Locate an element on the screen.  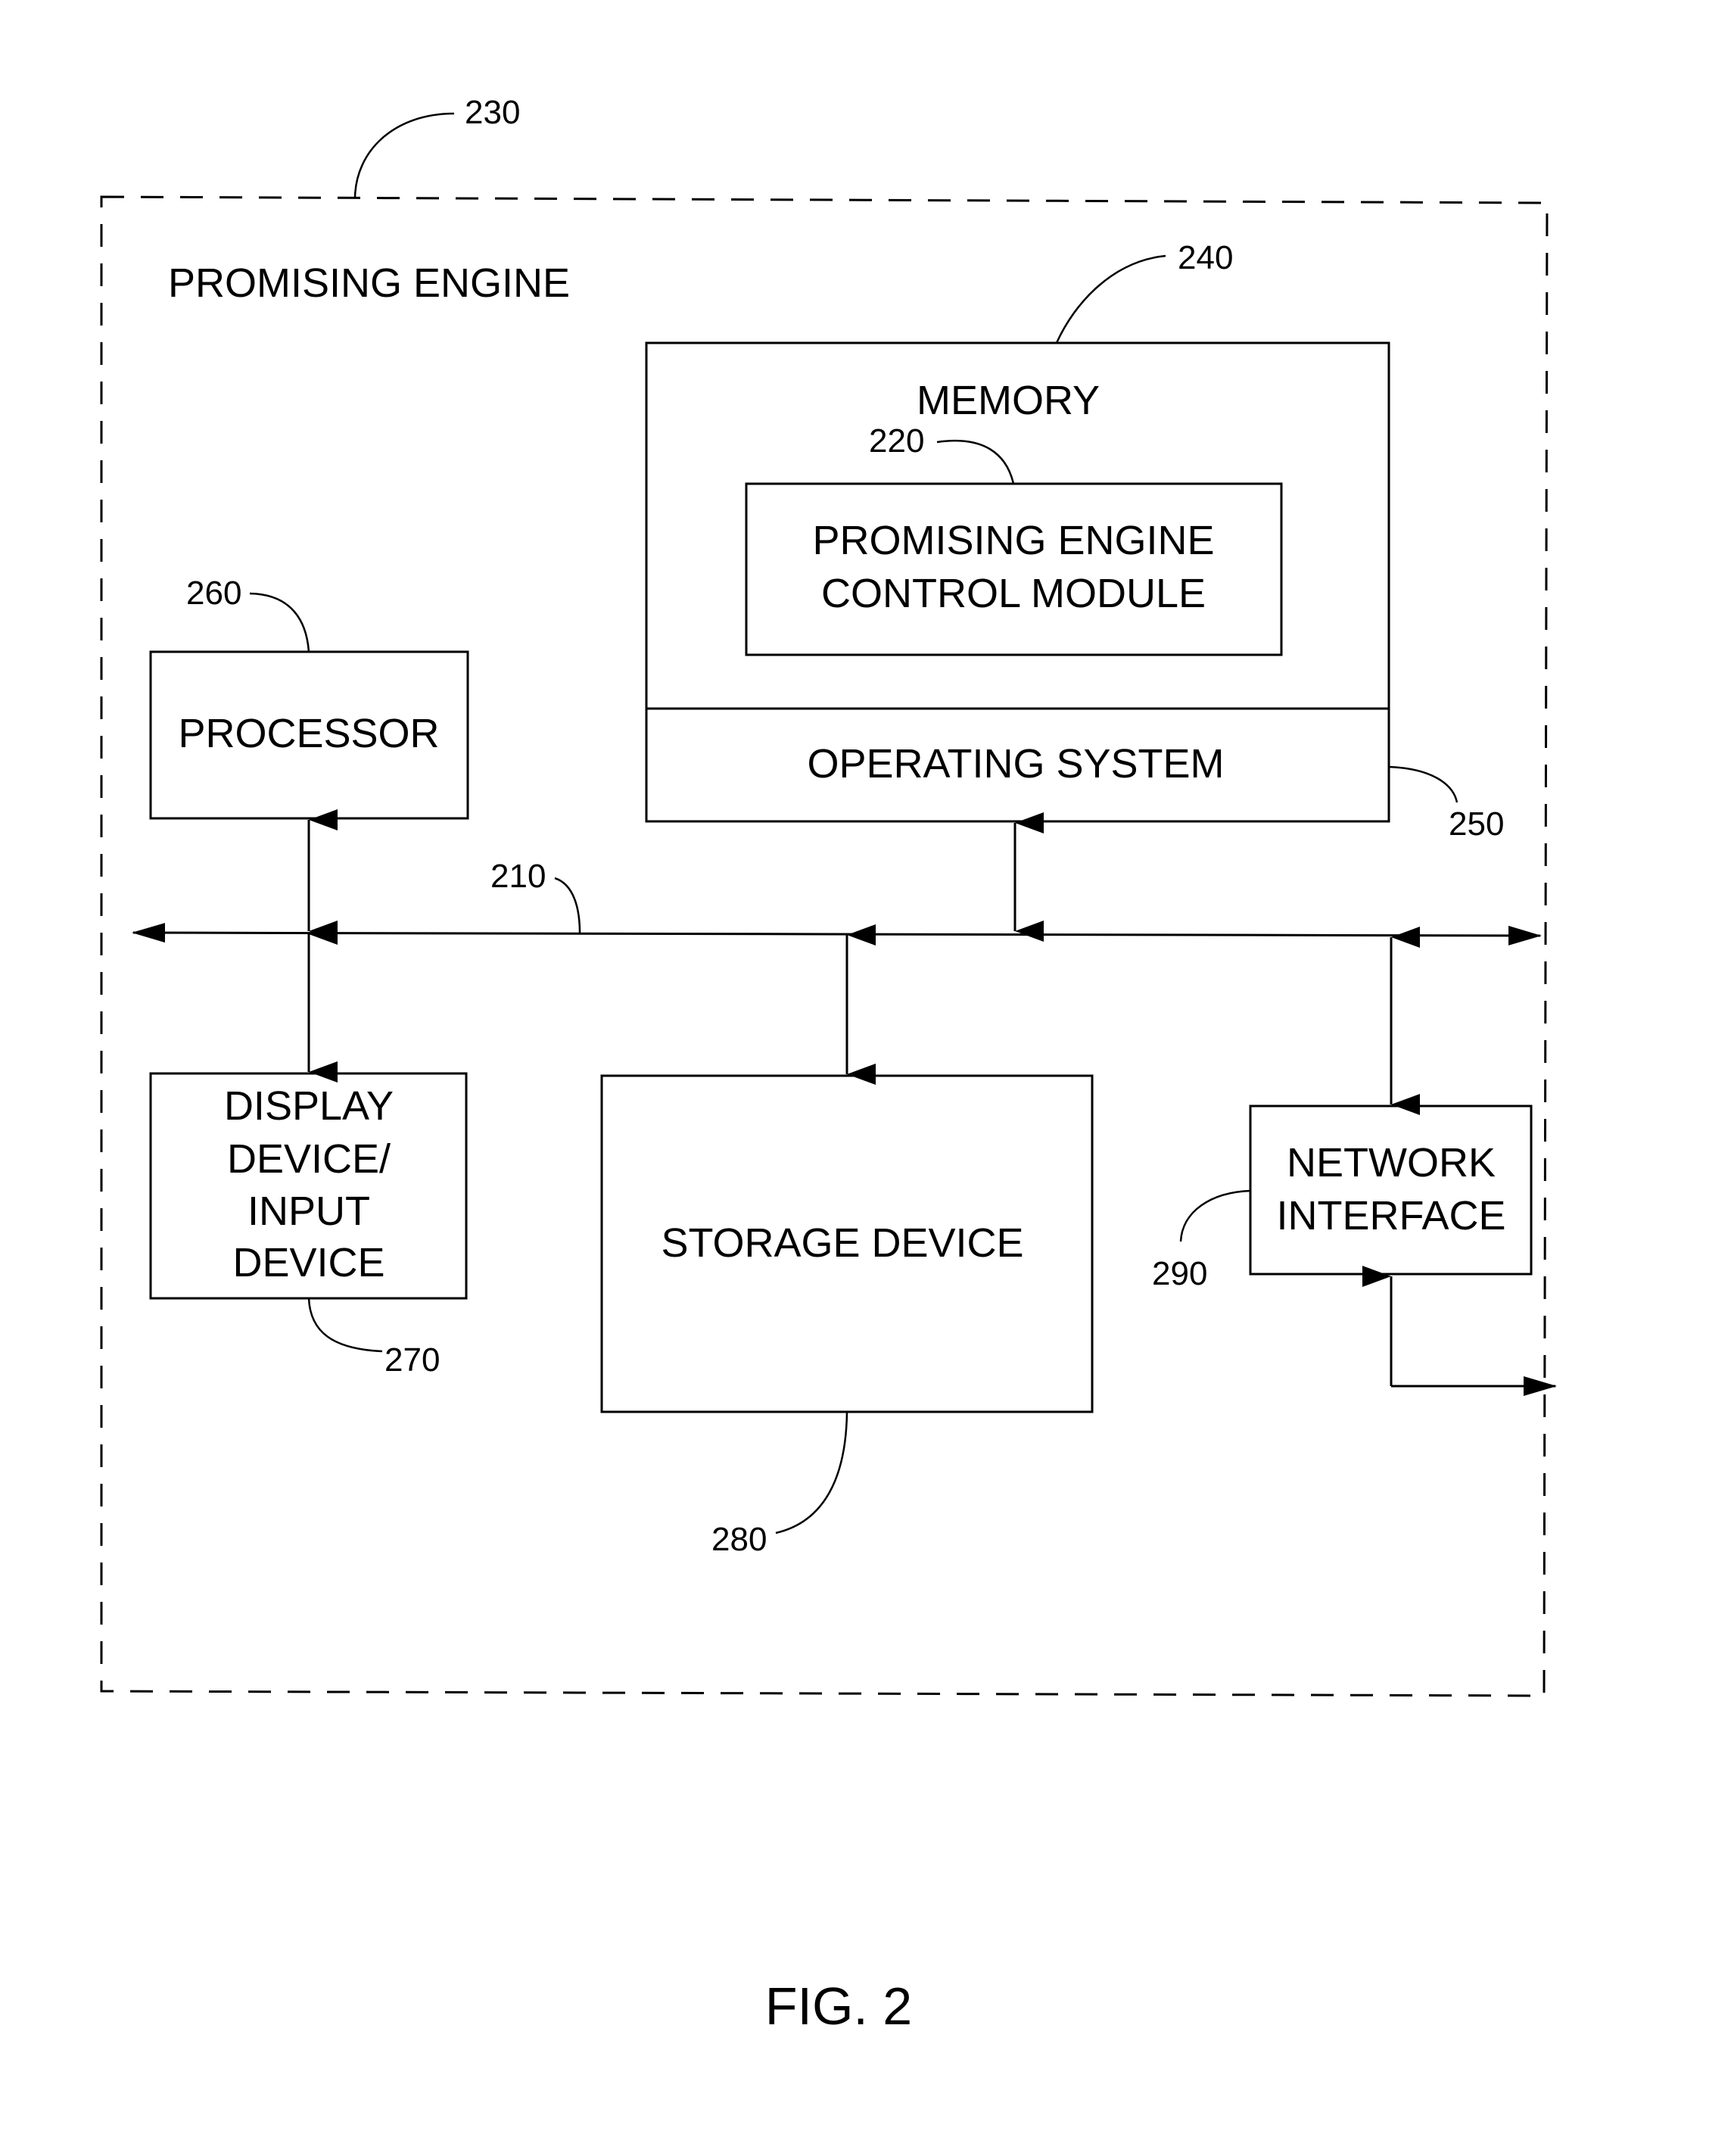
ref-230: 230 is located at coordinates (493, 112).